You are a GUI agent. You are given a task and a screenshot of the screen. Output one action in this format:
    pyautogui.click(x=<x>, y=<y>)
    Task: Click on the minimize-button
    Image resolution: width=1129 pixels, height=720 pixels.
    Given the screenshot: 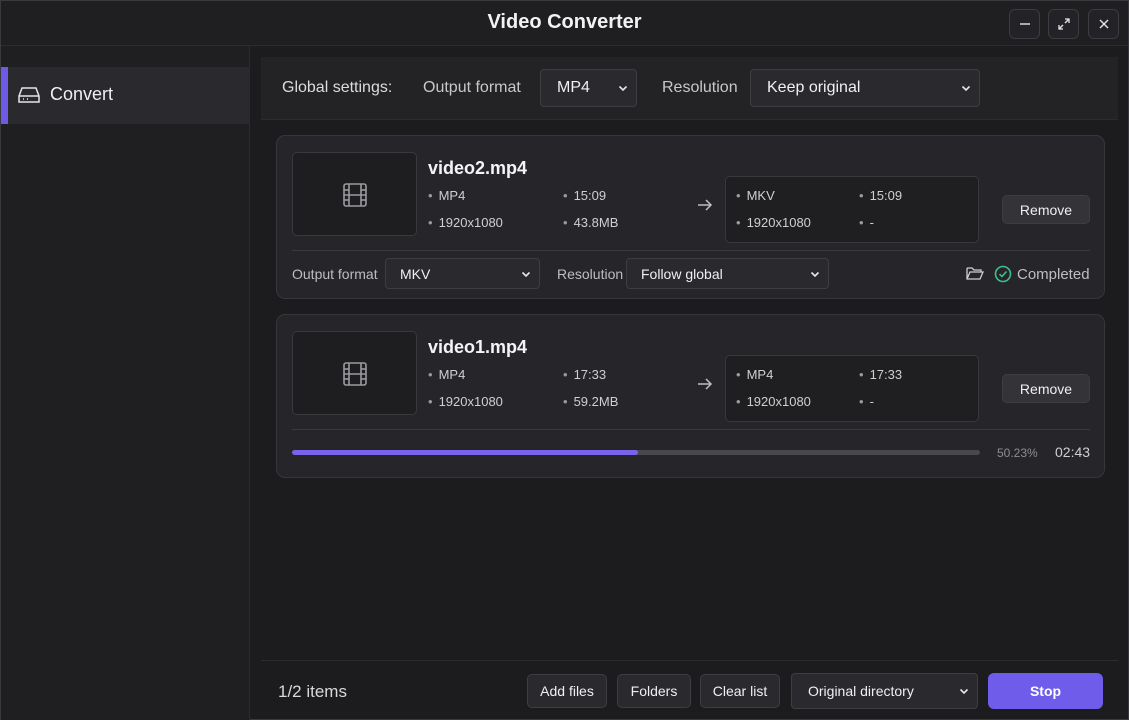 What is the action you would take?
    pyautogui.click(x=1024, y=24)
    